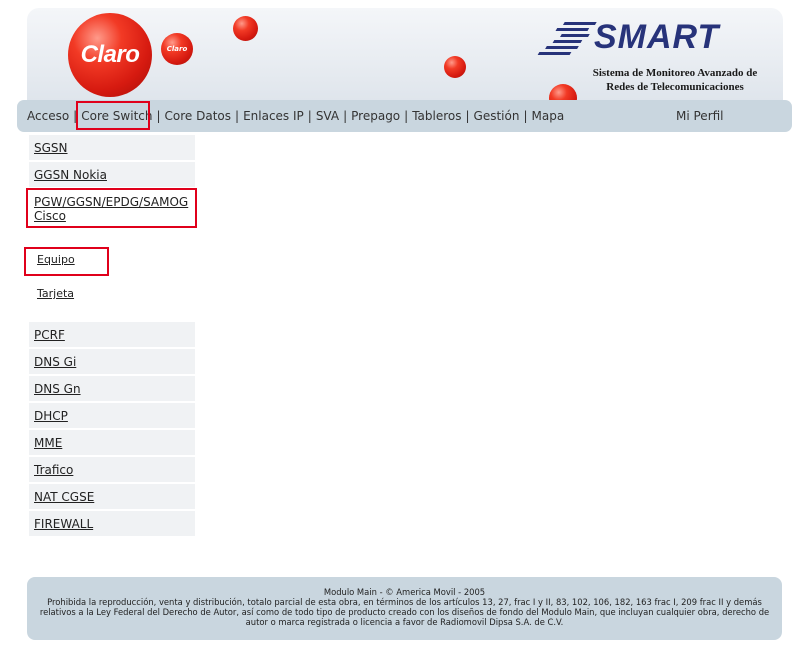 Image resolution: width=810 pixels, height=652 pixels. Describe the element at coordinates (675, 73) in the screenshot. I see `smart-subtitle-line1: Sistema de Monitoreo Avanzado de` at that location.